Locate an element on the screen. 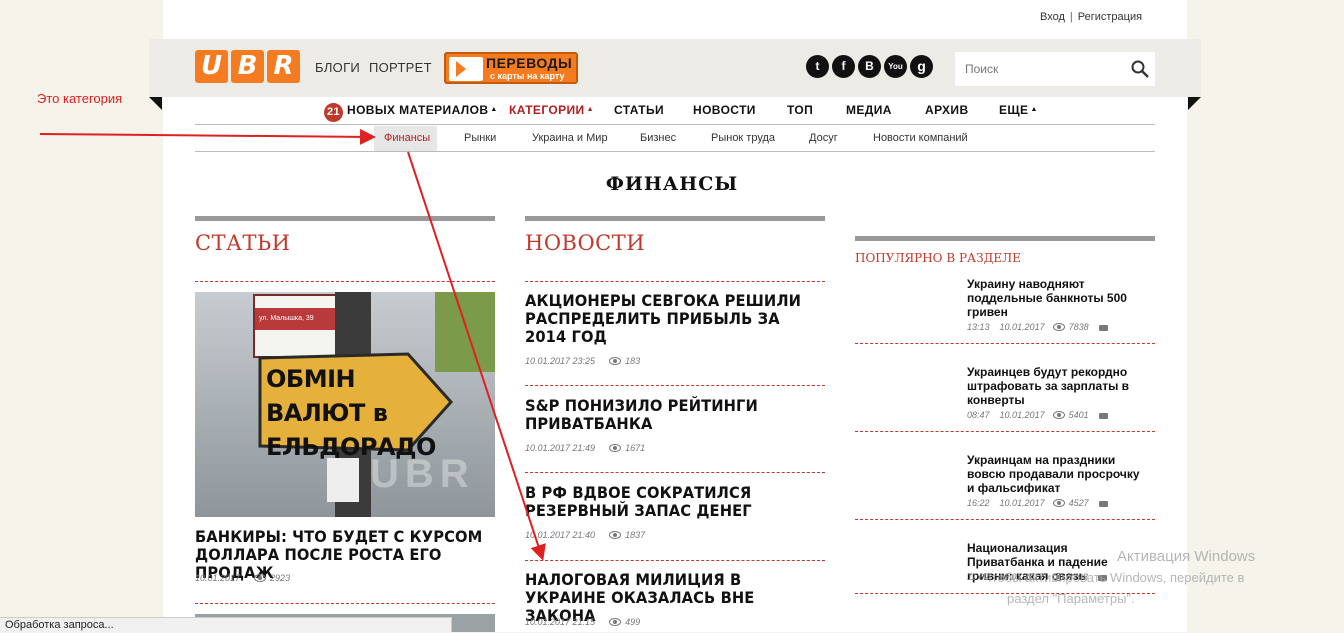 This screenshot has width=1344, height=633. section-title: ФИНАНСЫ is located at coordinates (672, 184).